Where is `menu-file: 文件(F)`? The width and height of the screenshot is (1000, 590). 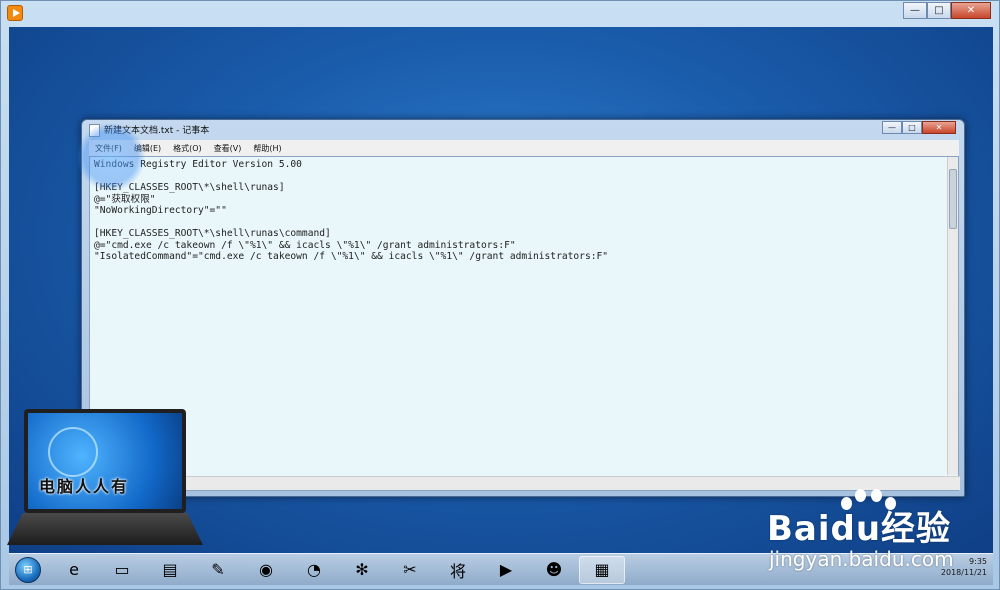 menu-file: 文件(F) is located at coordinates (108, 148).